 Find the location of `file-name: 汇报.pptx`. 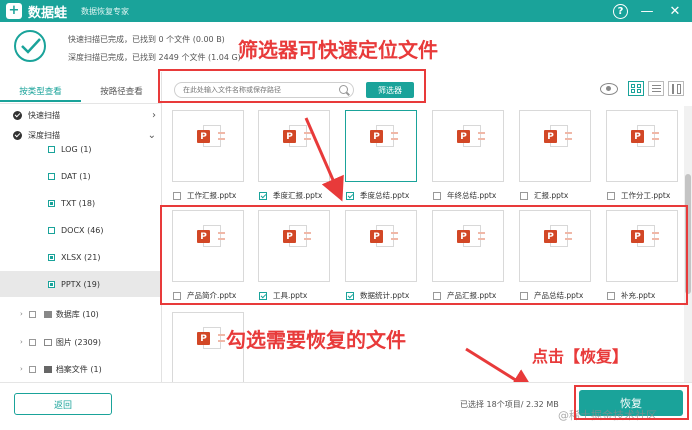

file-name: 汇报.pptx is located at coordinates (551, 195).